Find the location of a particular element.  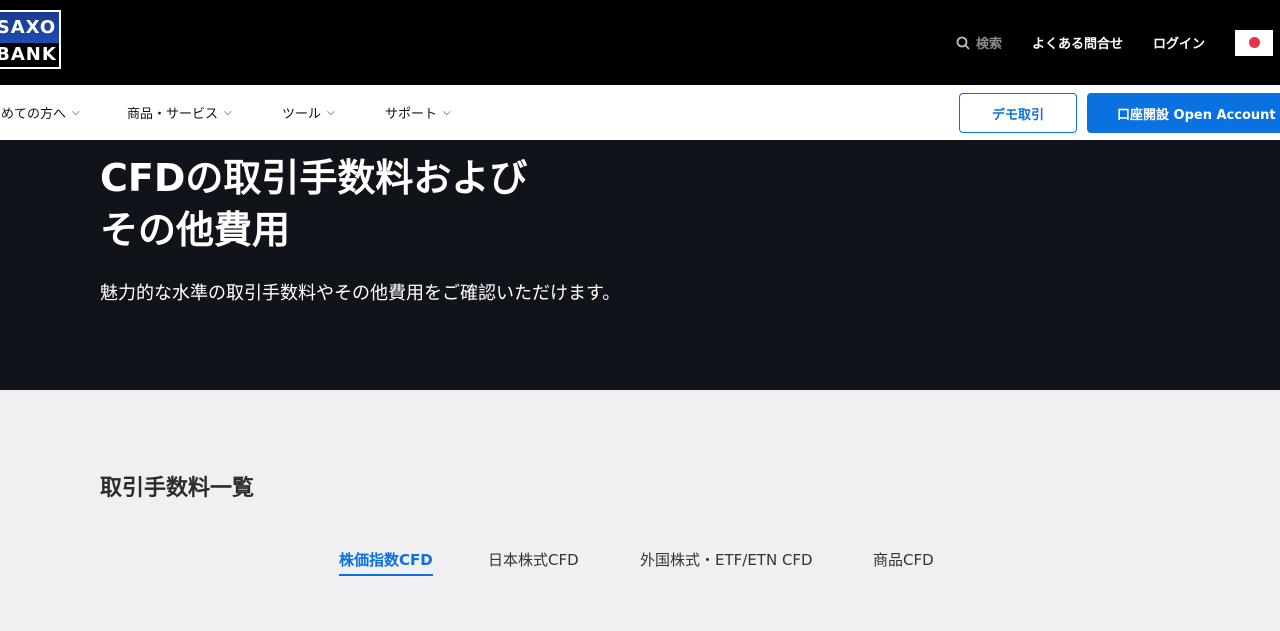

language-selector is located at coordinates (1254, 42).